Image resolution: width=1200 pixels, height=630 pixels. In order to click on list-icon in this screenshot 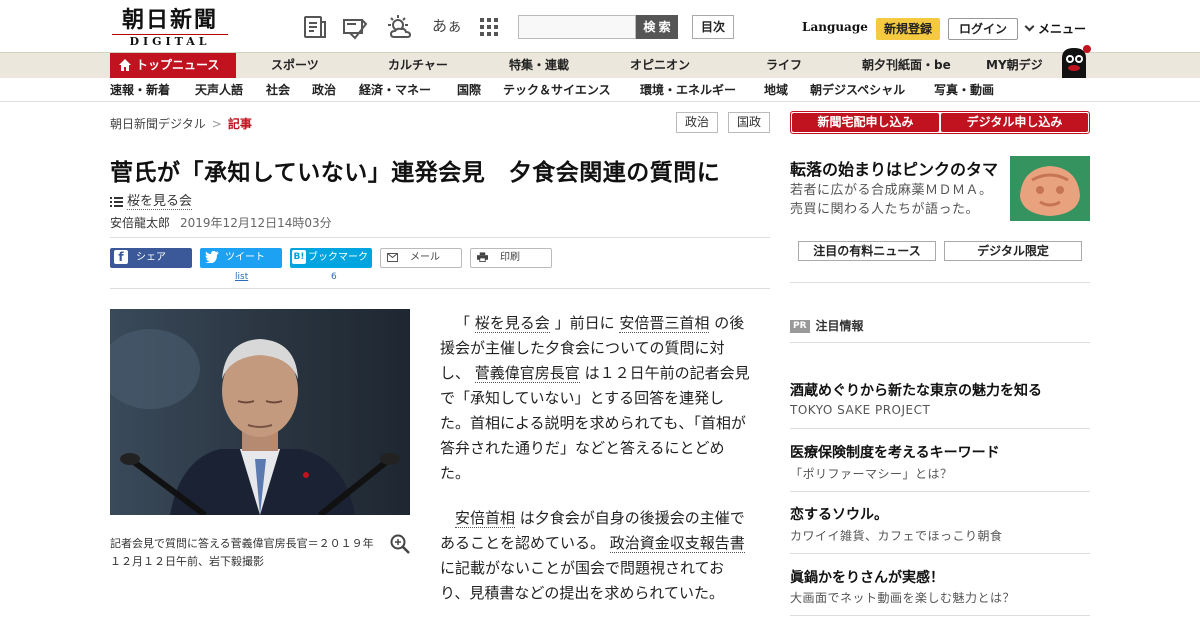, I will do `click(116, 201)`.